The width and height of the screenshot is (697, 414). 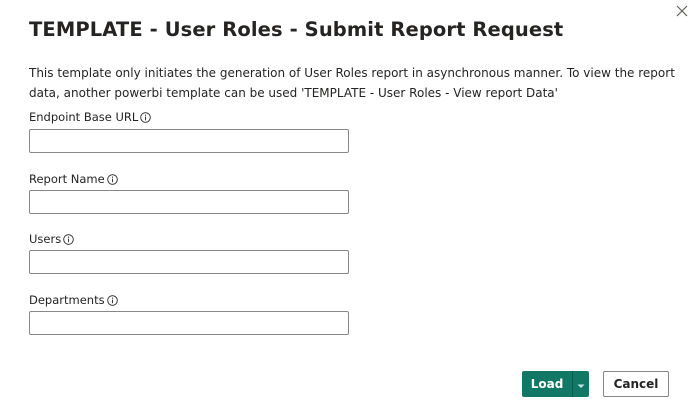 I want to click on chevron-down-icon, so click(x=581, y=384).